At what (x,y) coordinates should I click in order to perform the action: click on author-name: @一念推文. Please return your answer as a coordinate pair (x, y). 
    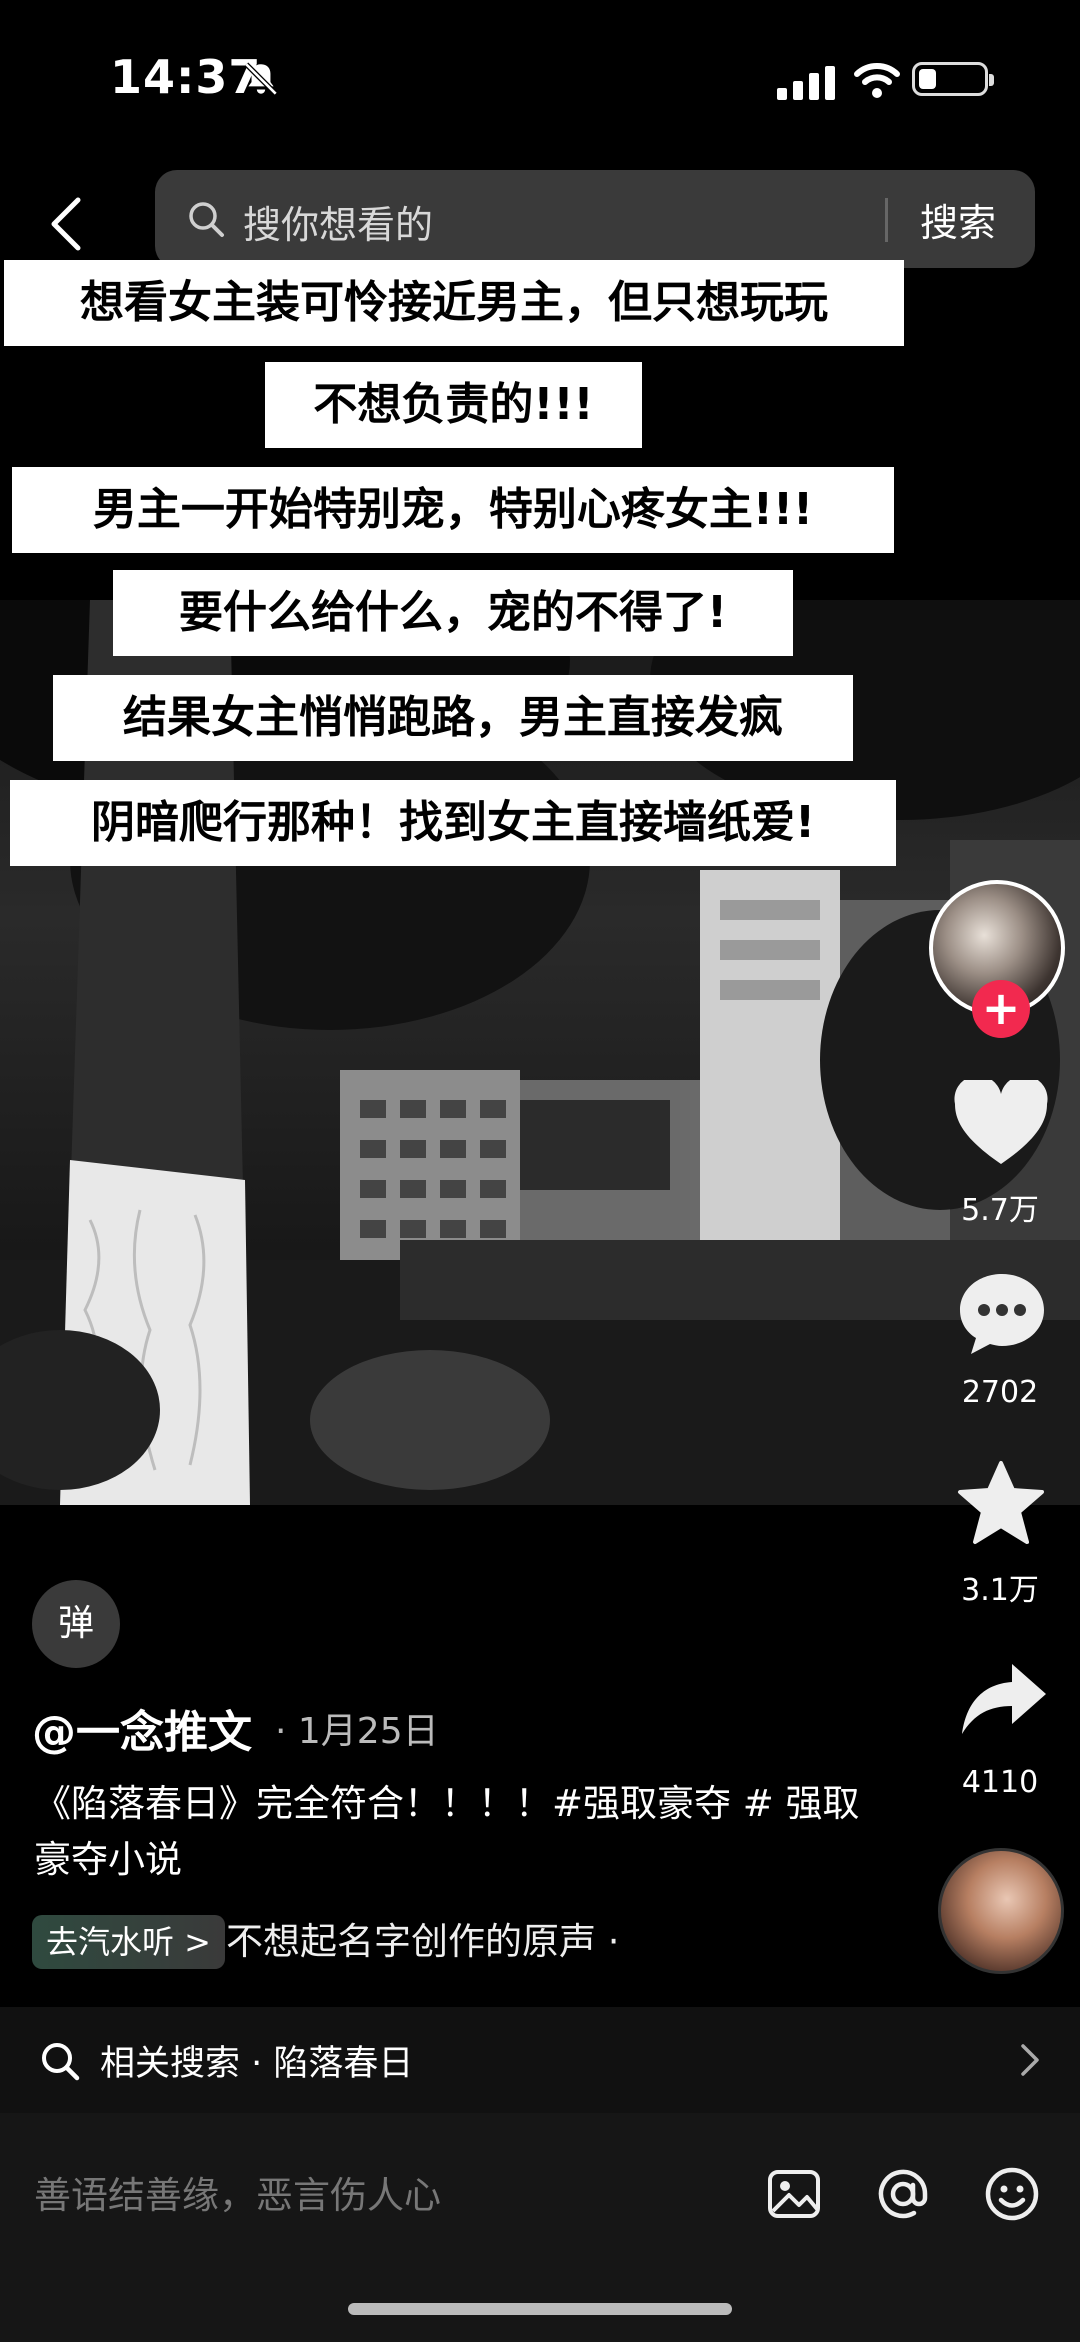
    Looking at the image, I should click on (142, 1728).